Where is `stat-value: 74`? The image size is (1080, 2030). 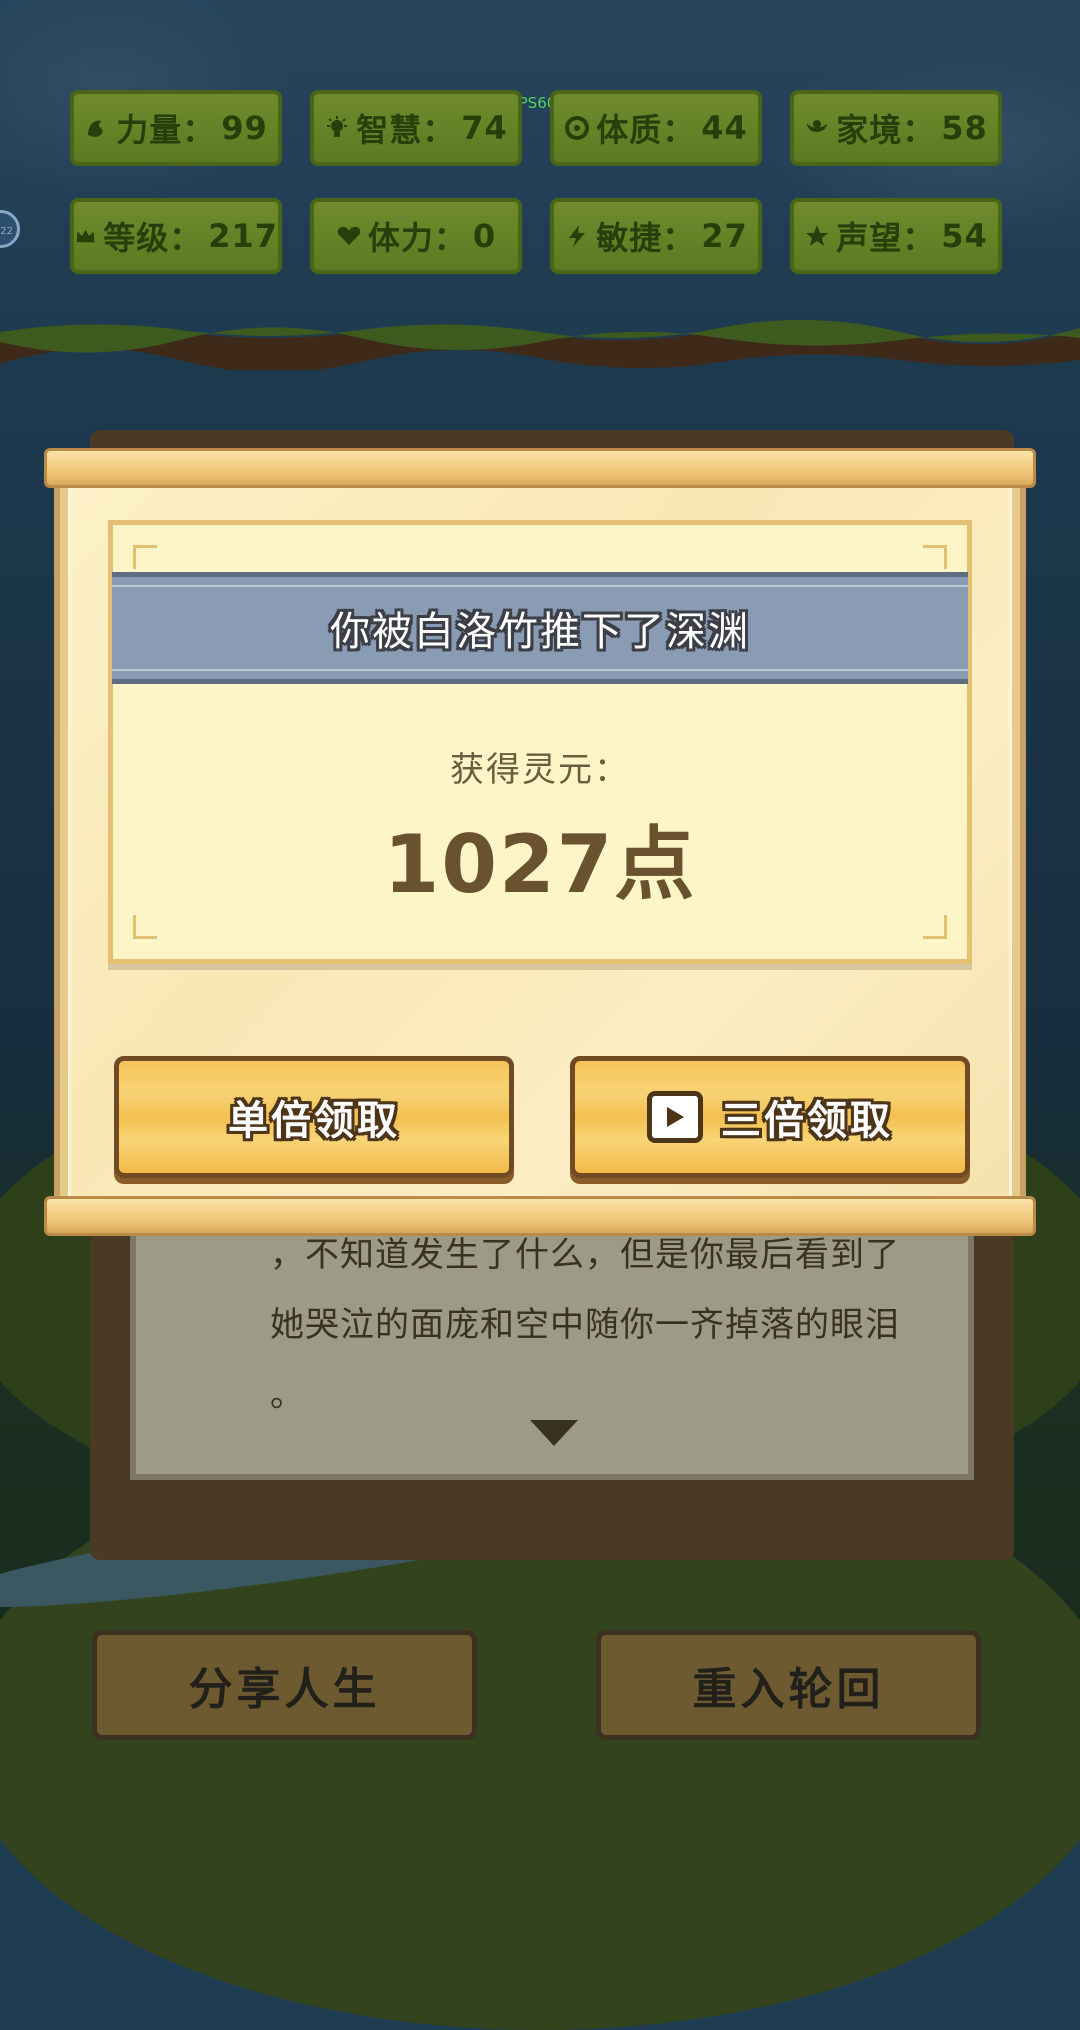 stat-value: 74 is located at coordinates (484, 128).